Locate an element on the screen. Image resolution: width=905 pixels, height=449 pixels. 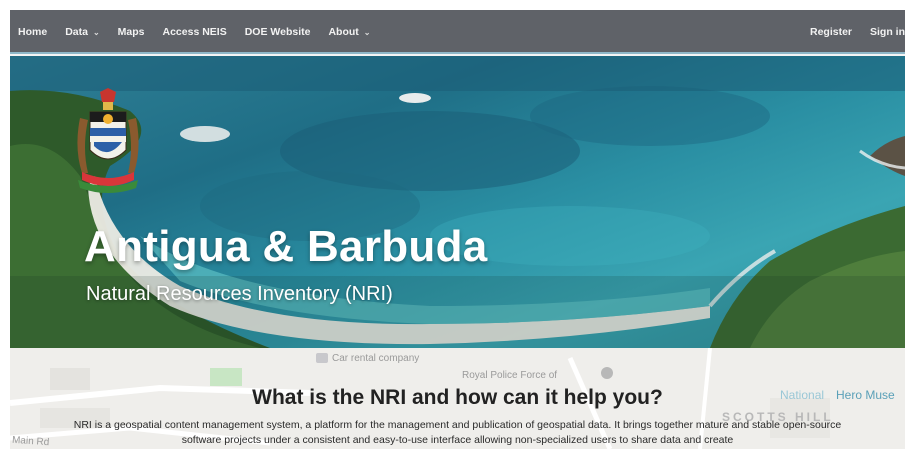
nav-about-label: About is located at coordinates (343, 32).